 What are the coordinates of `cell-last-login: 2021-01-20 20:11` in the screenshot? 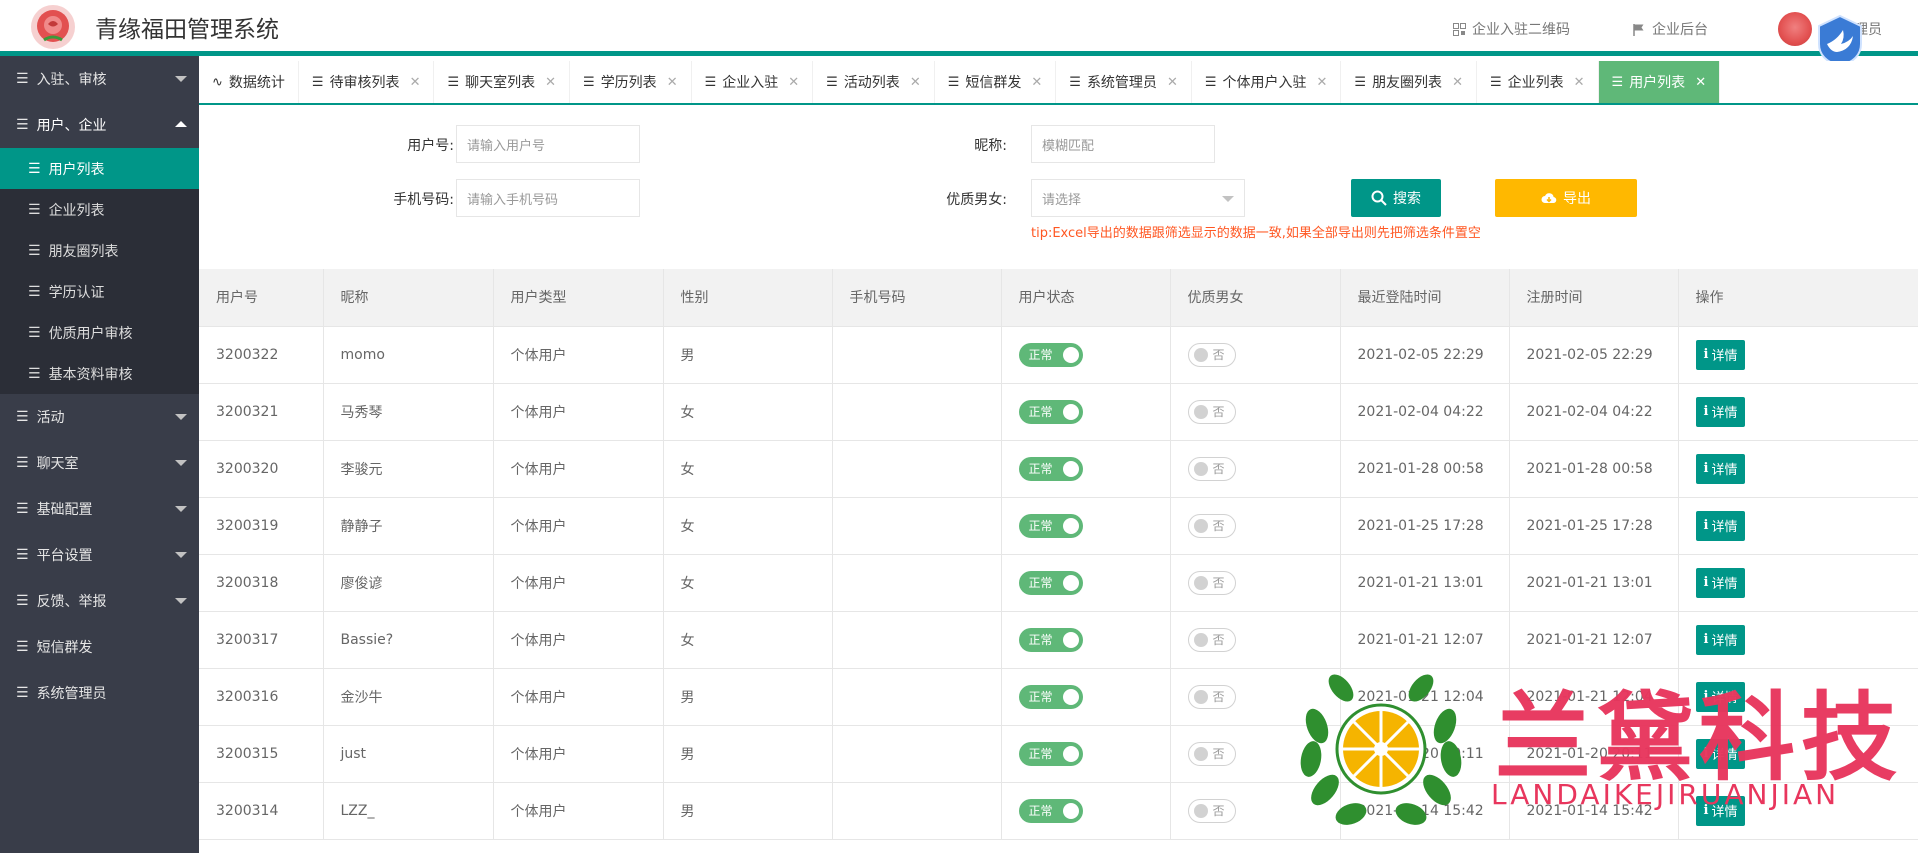 It's located at (1425, 754).